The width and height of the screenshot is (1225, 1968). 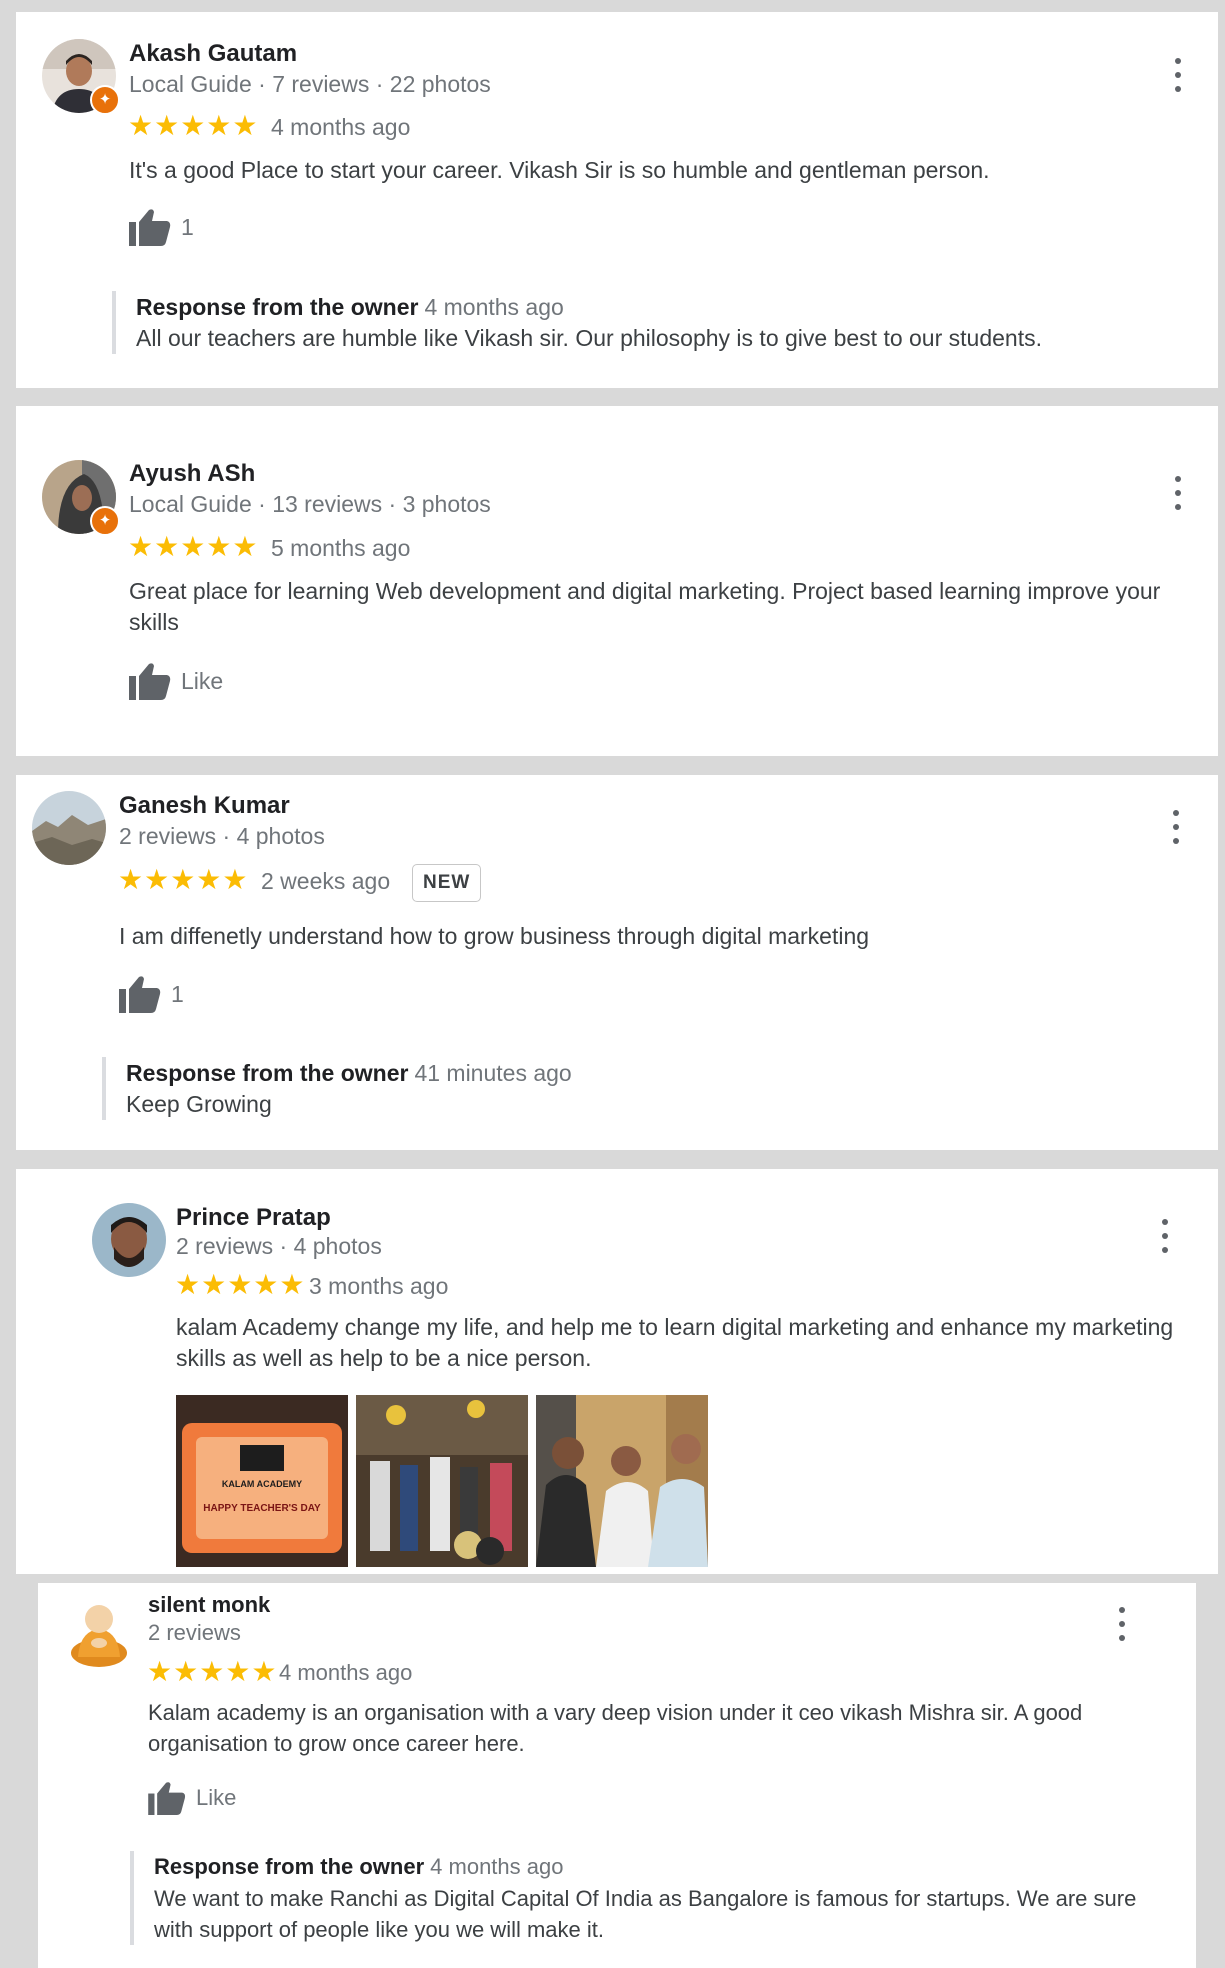 I want to click on reviewer-meta: 2 reviews, so click(x=194, y=1633).